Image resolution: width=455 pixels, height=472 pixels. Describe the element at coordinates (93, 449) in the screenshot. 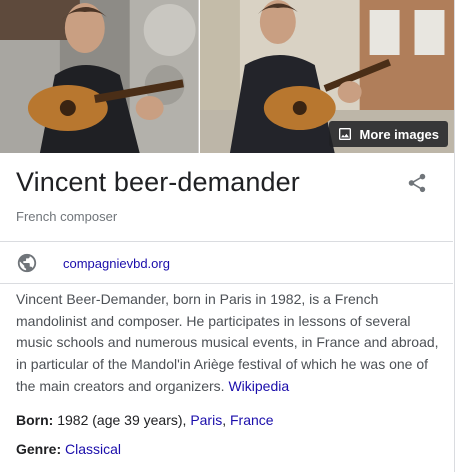

I see `genre-link: Classical` at that location.